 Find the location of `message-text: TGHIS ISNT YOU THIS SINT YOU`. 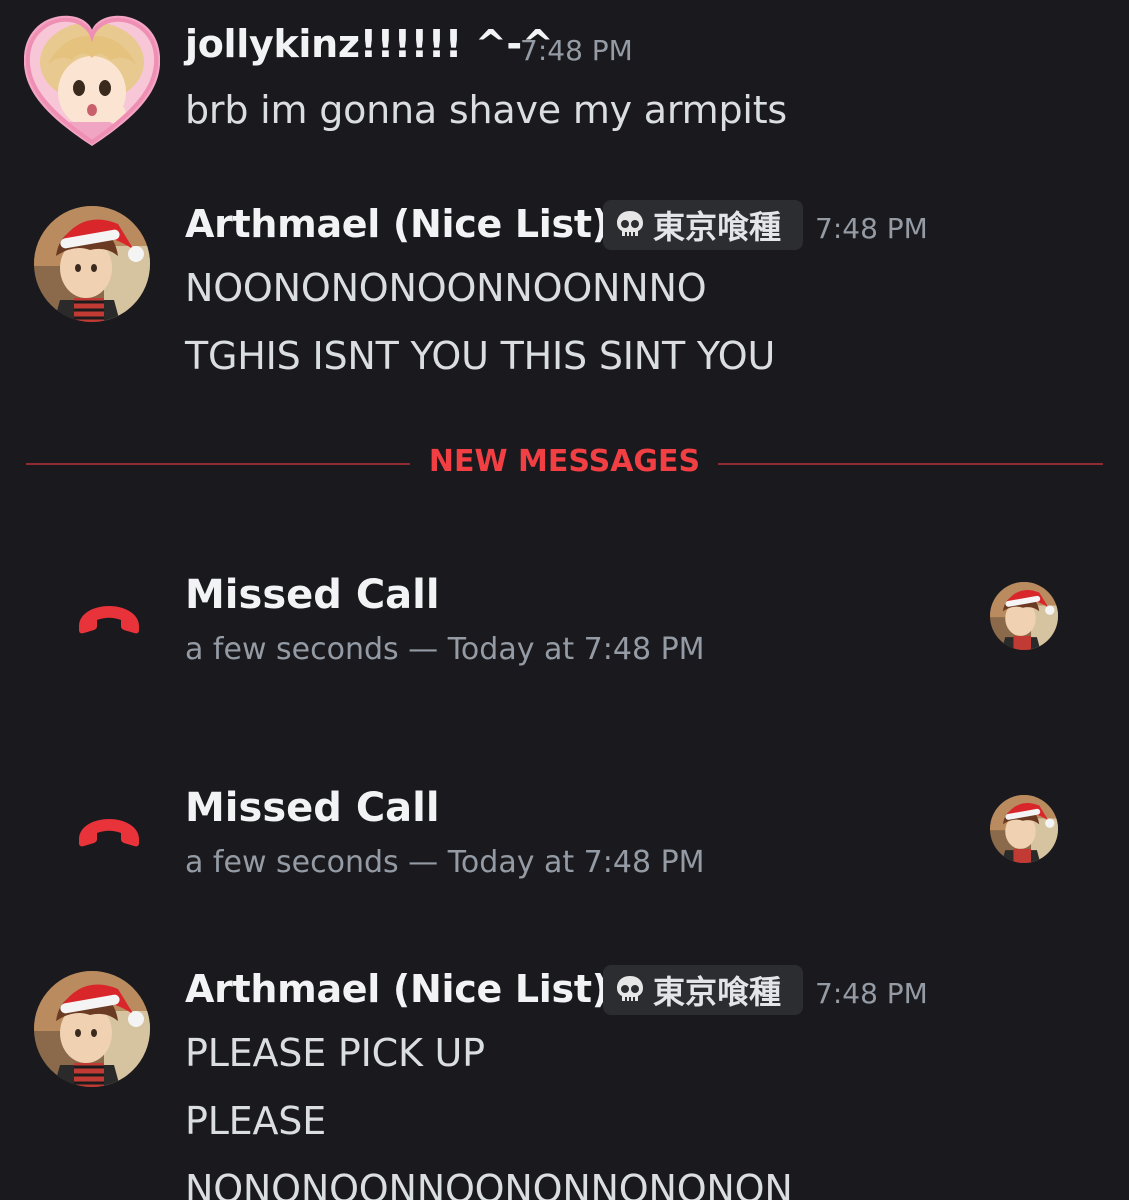

message-text: TGHIS ISNT YOU THIS SINT YOU is located at coordinates (480, 356).